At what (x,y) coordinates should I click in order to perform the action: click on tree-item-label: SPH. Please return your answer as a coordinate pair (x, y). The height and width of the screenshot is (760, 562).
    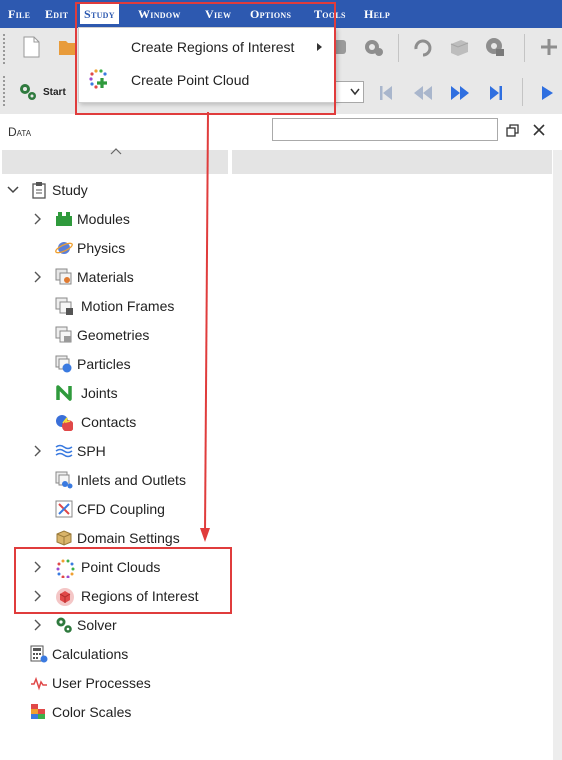
    Looking at the image, I should click on (91, 451).